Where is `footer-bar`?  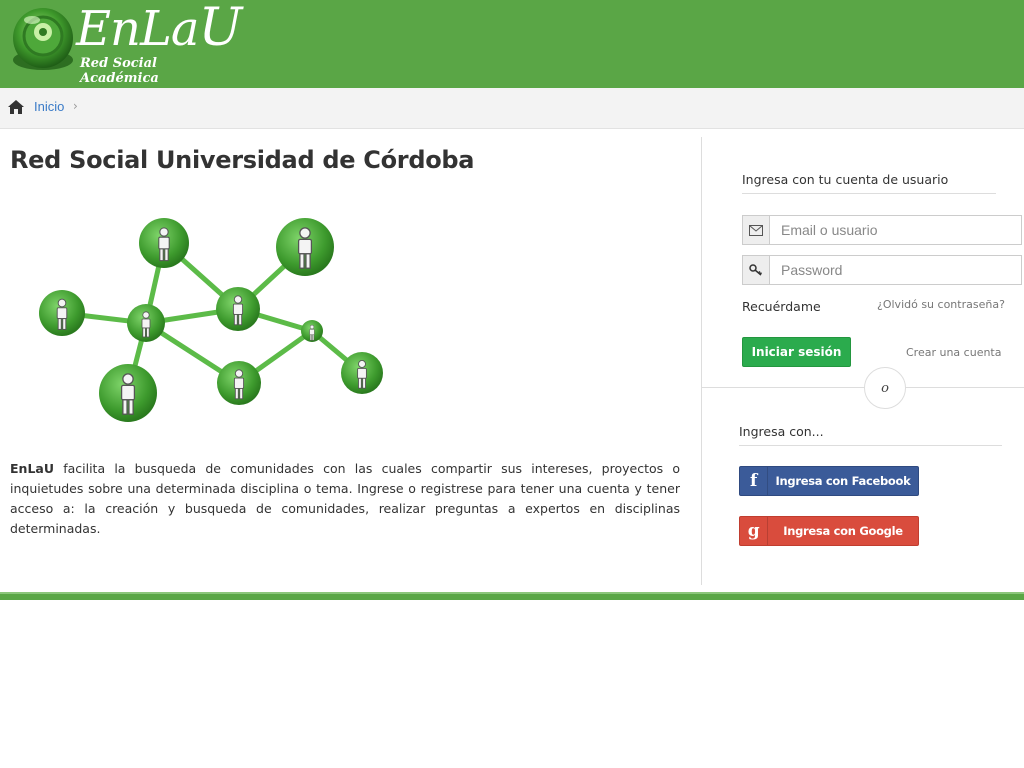
footer-bar is located at coordinates (512, 596).